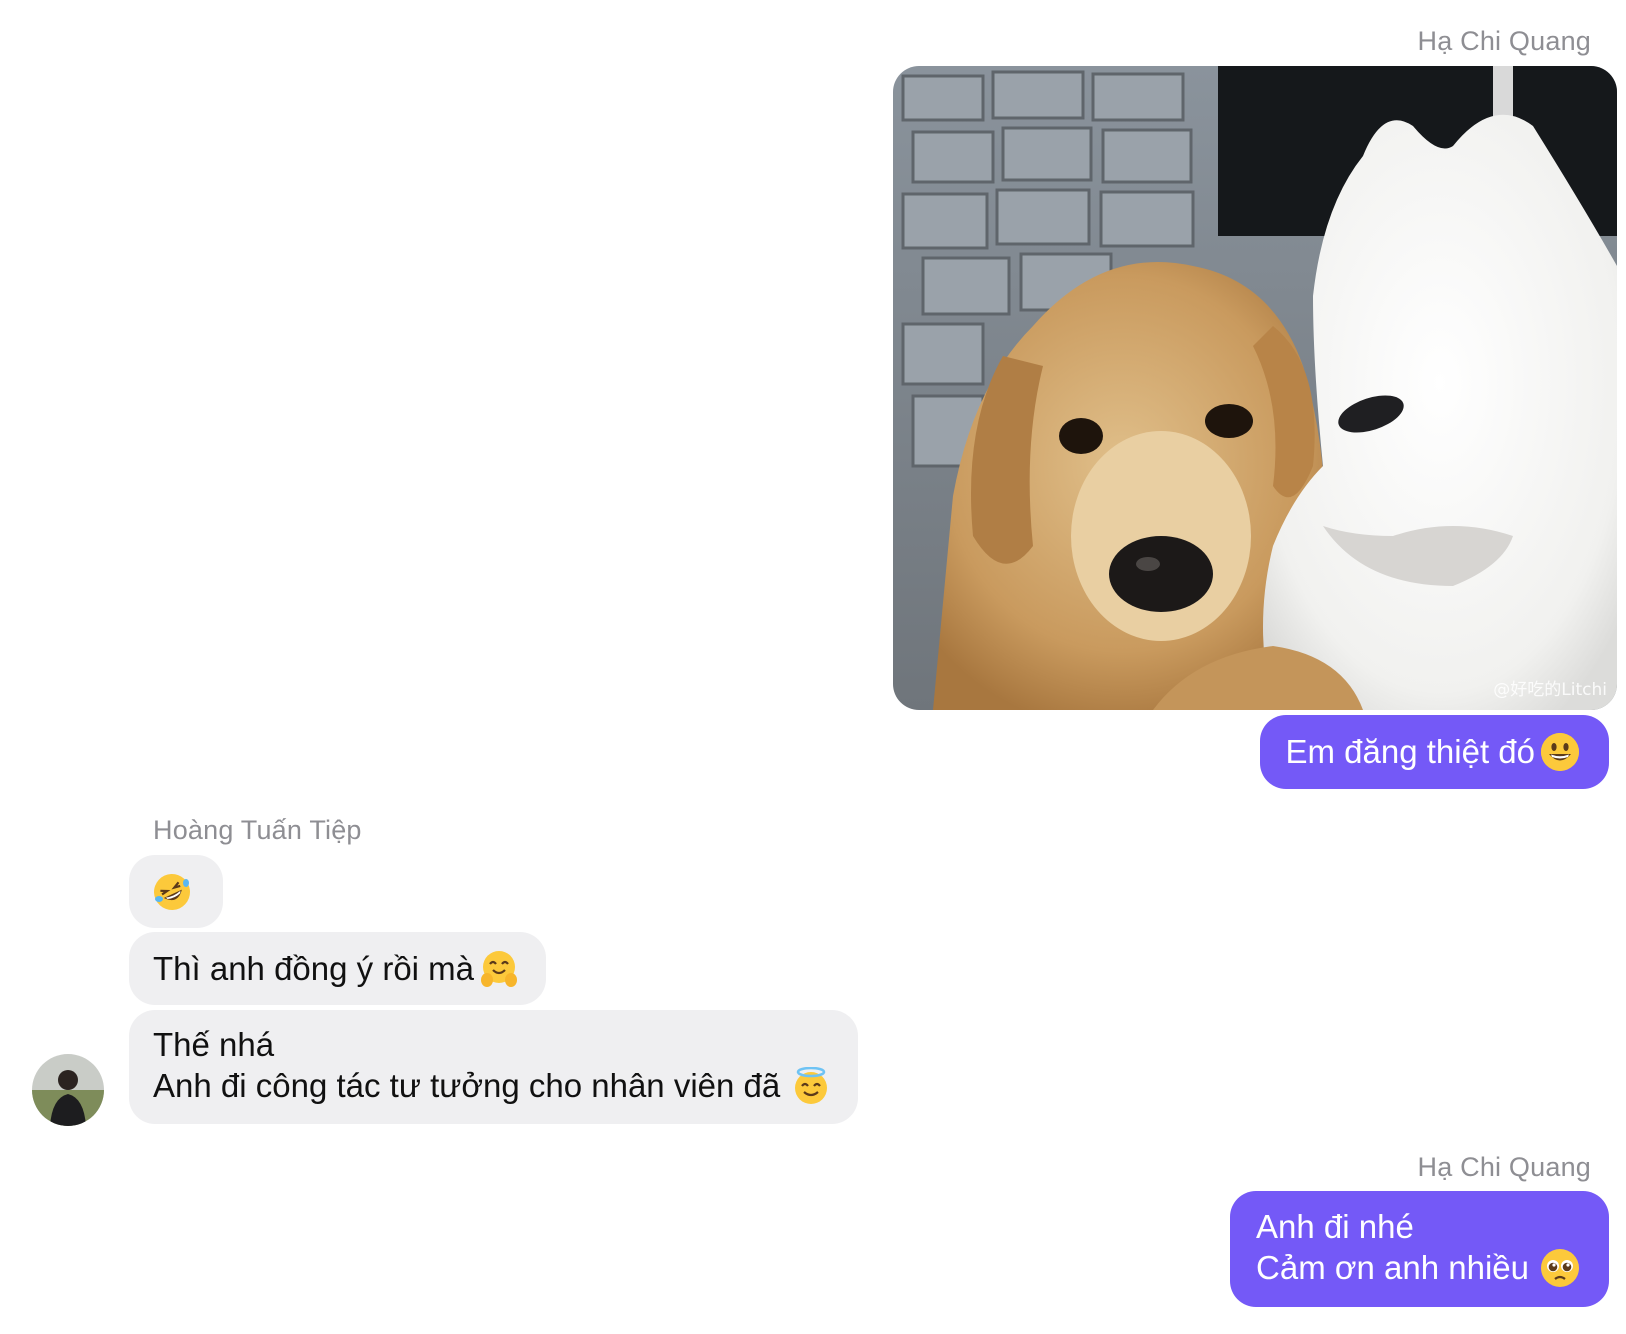 This screenshot has width=1626, height=1334. I want to click on message-bubble-outgoing-multiline: Anh đi nhé Cảm ơn anh nhiều, so click(1419, 1249).